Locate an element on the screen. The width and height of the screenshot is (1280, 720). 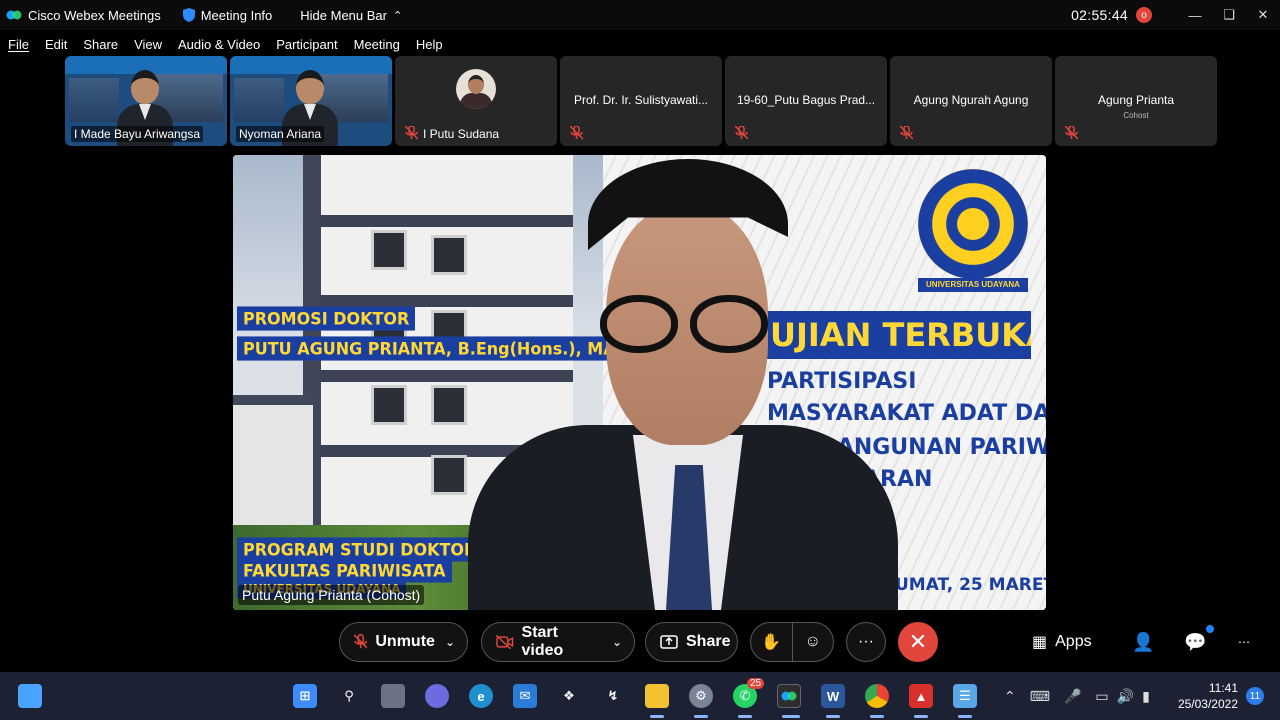
widgets-icon is located at coordinates (30, 696).